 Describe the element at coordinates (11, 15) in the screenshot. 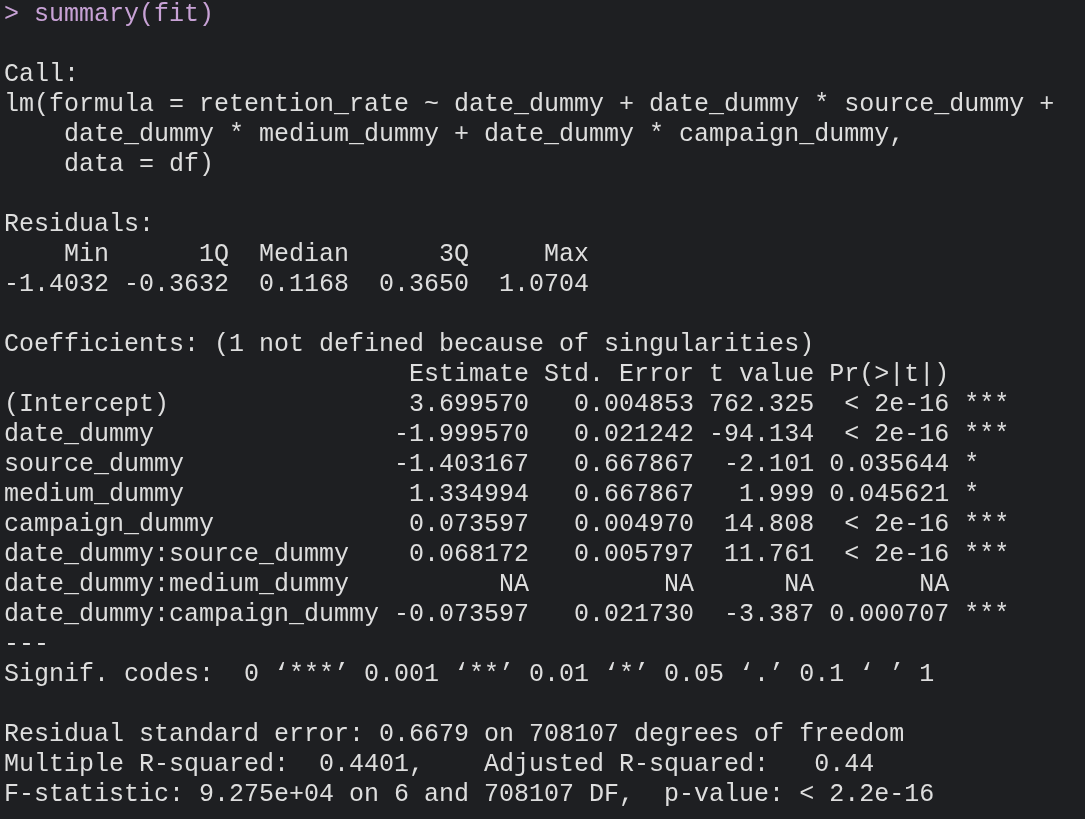

I see `prompt-symbol: >` at that location.